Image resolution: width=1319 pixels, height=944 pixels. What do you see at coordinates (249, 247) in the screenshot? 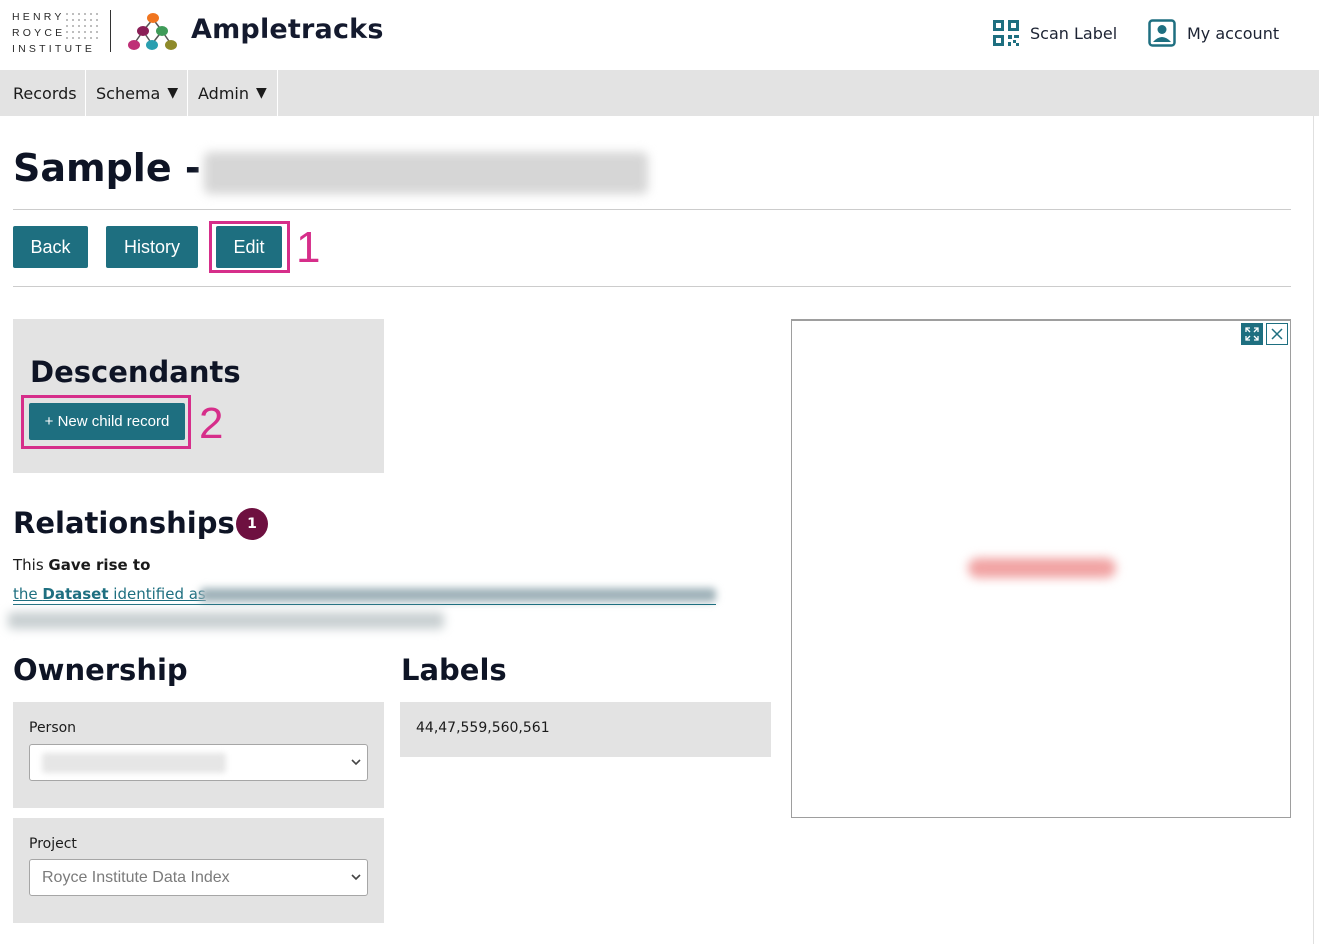
I see `edit-highlight-box` at bounding box center [249, 247].